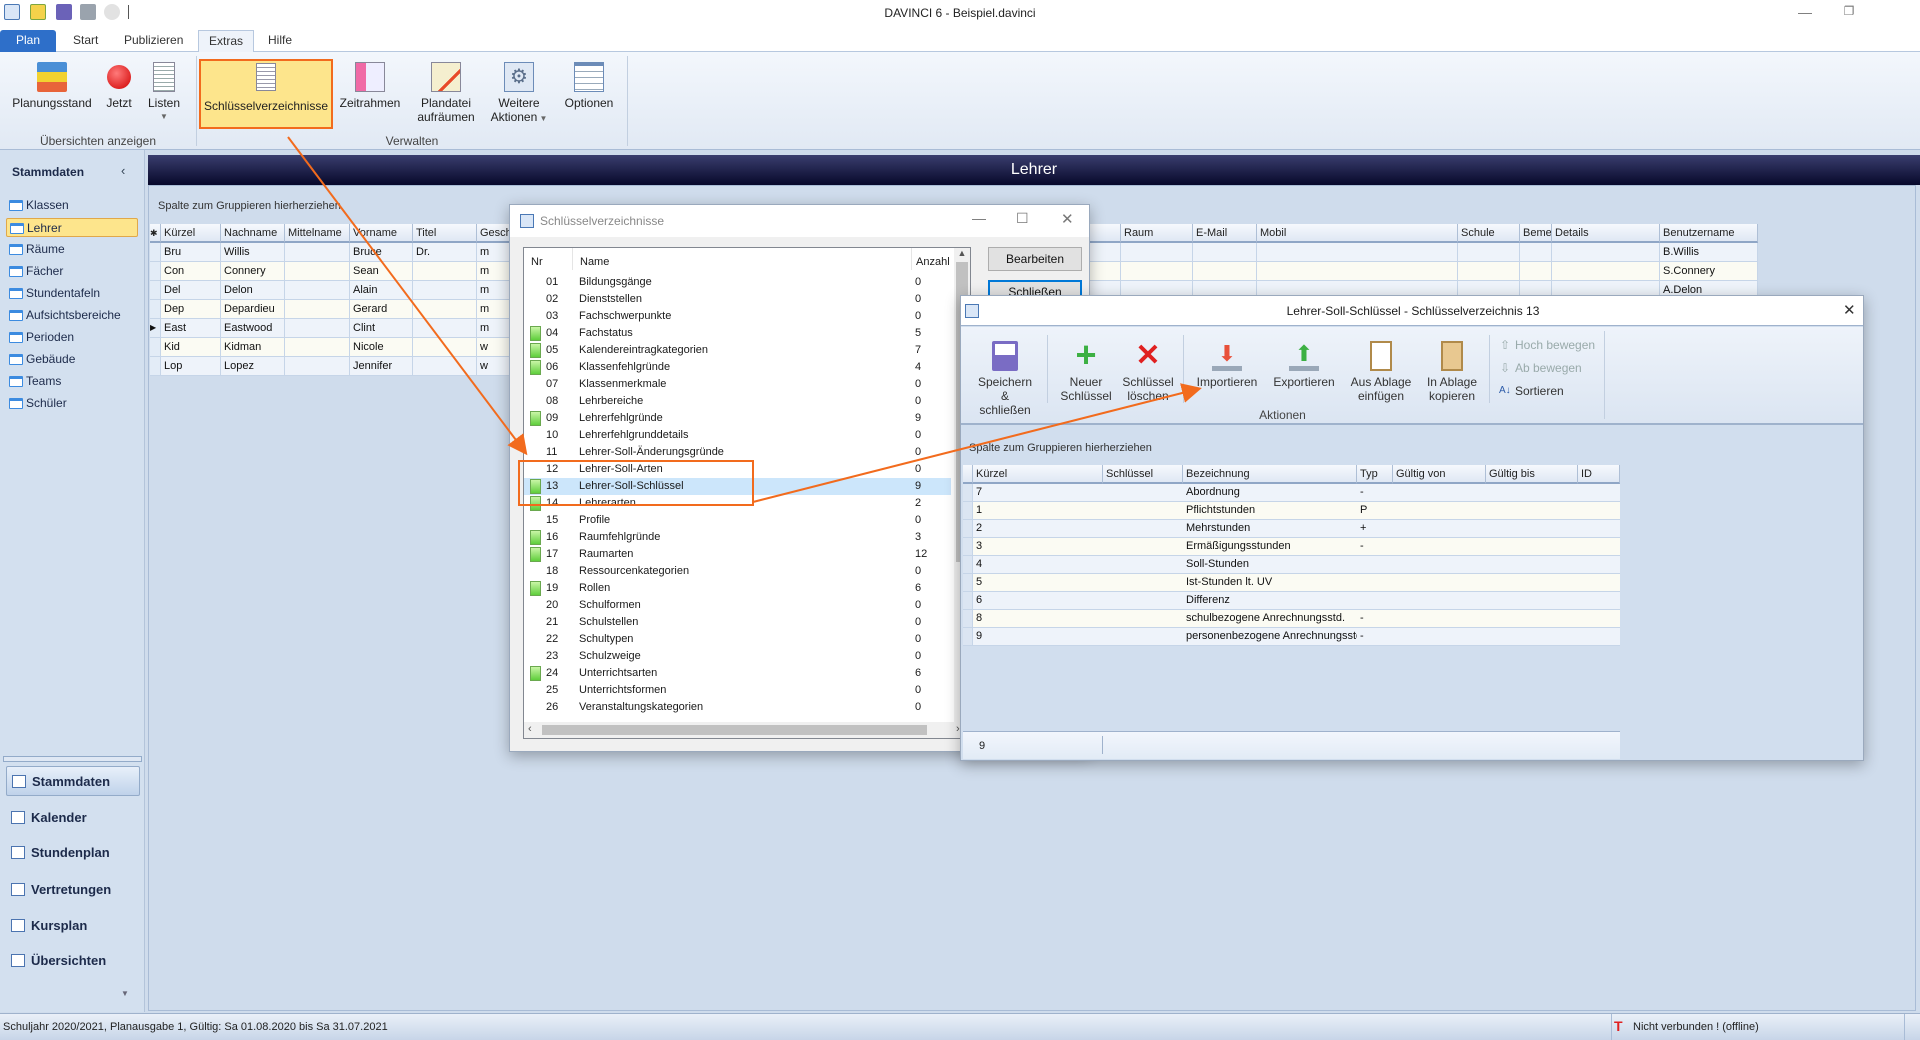 Image resolution: width=1920 pixels, height=1040 pixels. I want to click on restore-button: ❐, so click(1849, 11).